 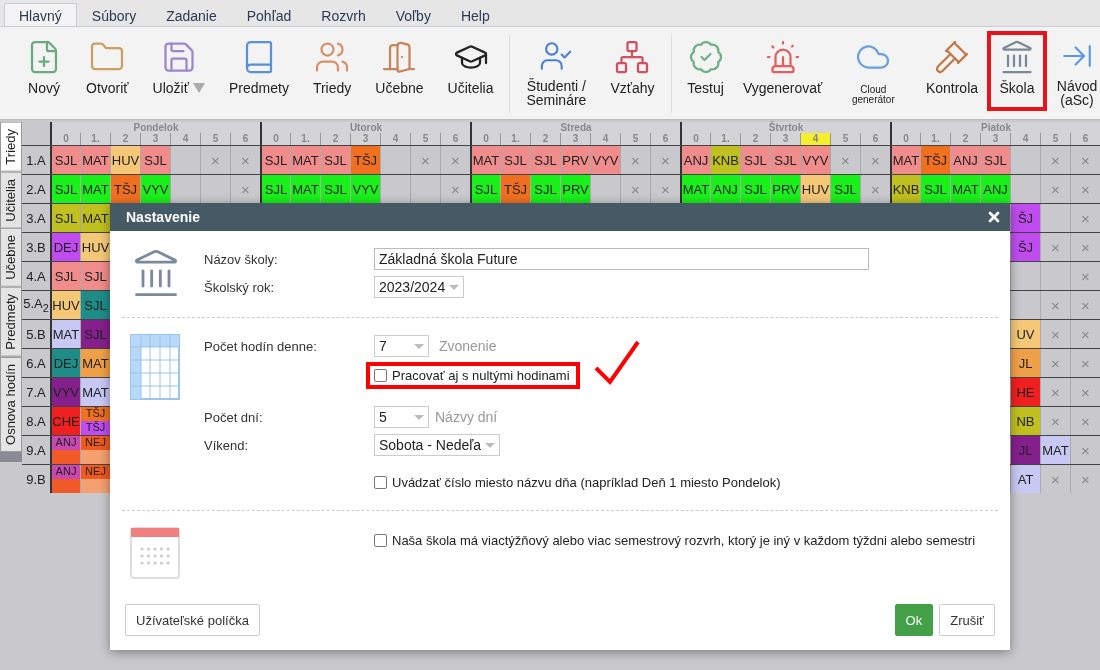 What do you see at coordinates (621, 259) in the screenshot?
I see `school-name-field: Základná škola Future` at bounding box center [621, 259].